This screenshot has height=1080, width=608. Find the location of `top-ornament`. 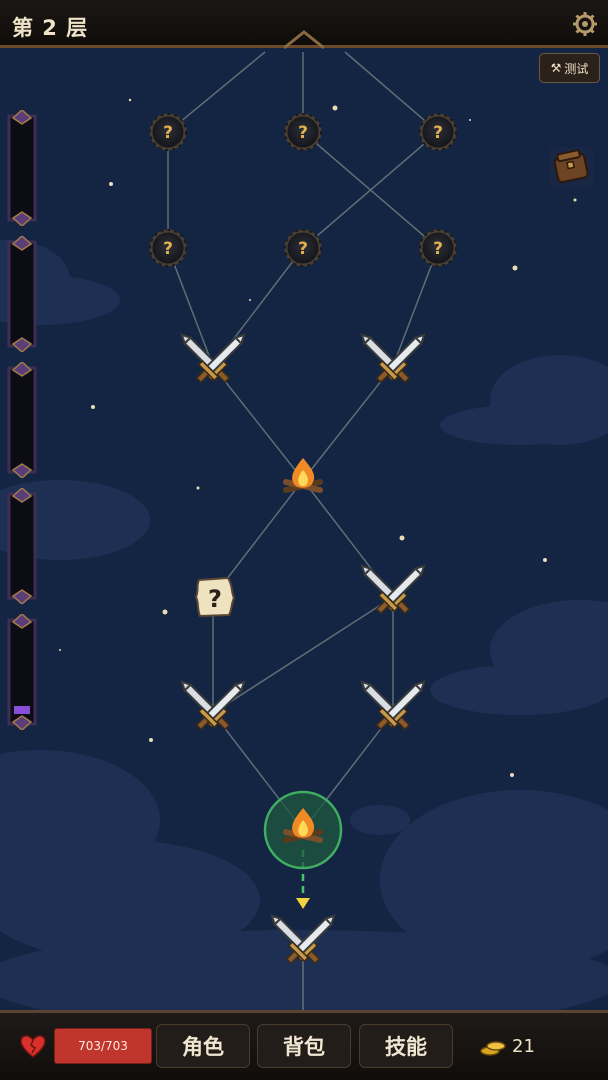

top-ornament is located at coordinates (304, 40).